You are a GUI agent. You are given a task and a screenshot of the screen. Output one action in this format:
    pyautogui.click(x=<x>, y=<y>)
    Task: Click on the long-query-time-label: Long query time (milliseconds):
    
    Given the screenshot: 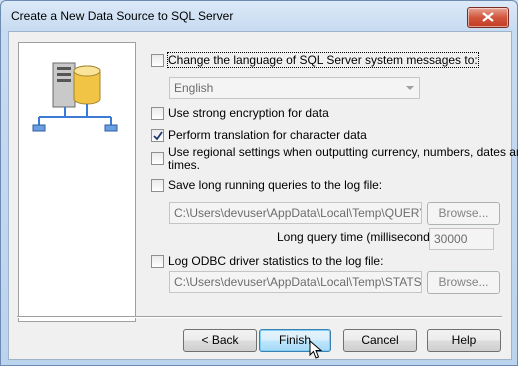 What is the action you would take?
    pyautogui.click(x=360, y=237)
    